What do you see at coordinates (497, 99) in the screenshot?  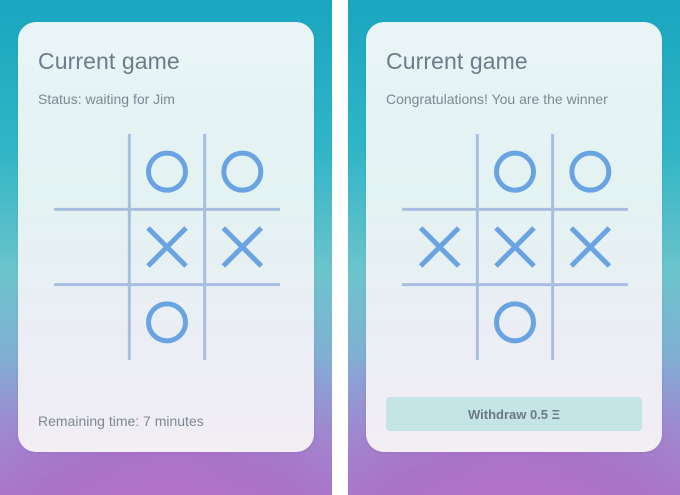 I see `game-status: Congratulations! You are the winner` at bounding box center [497, 99].